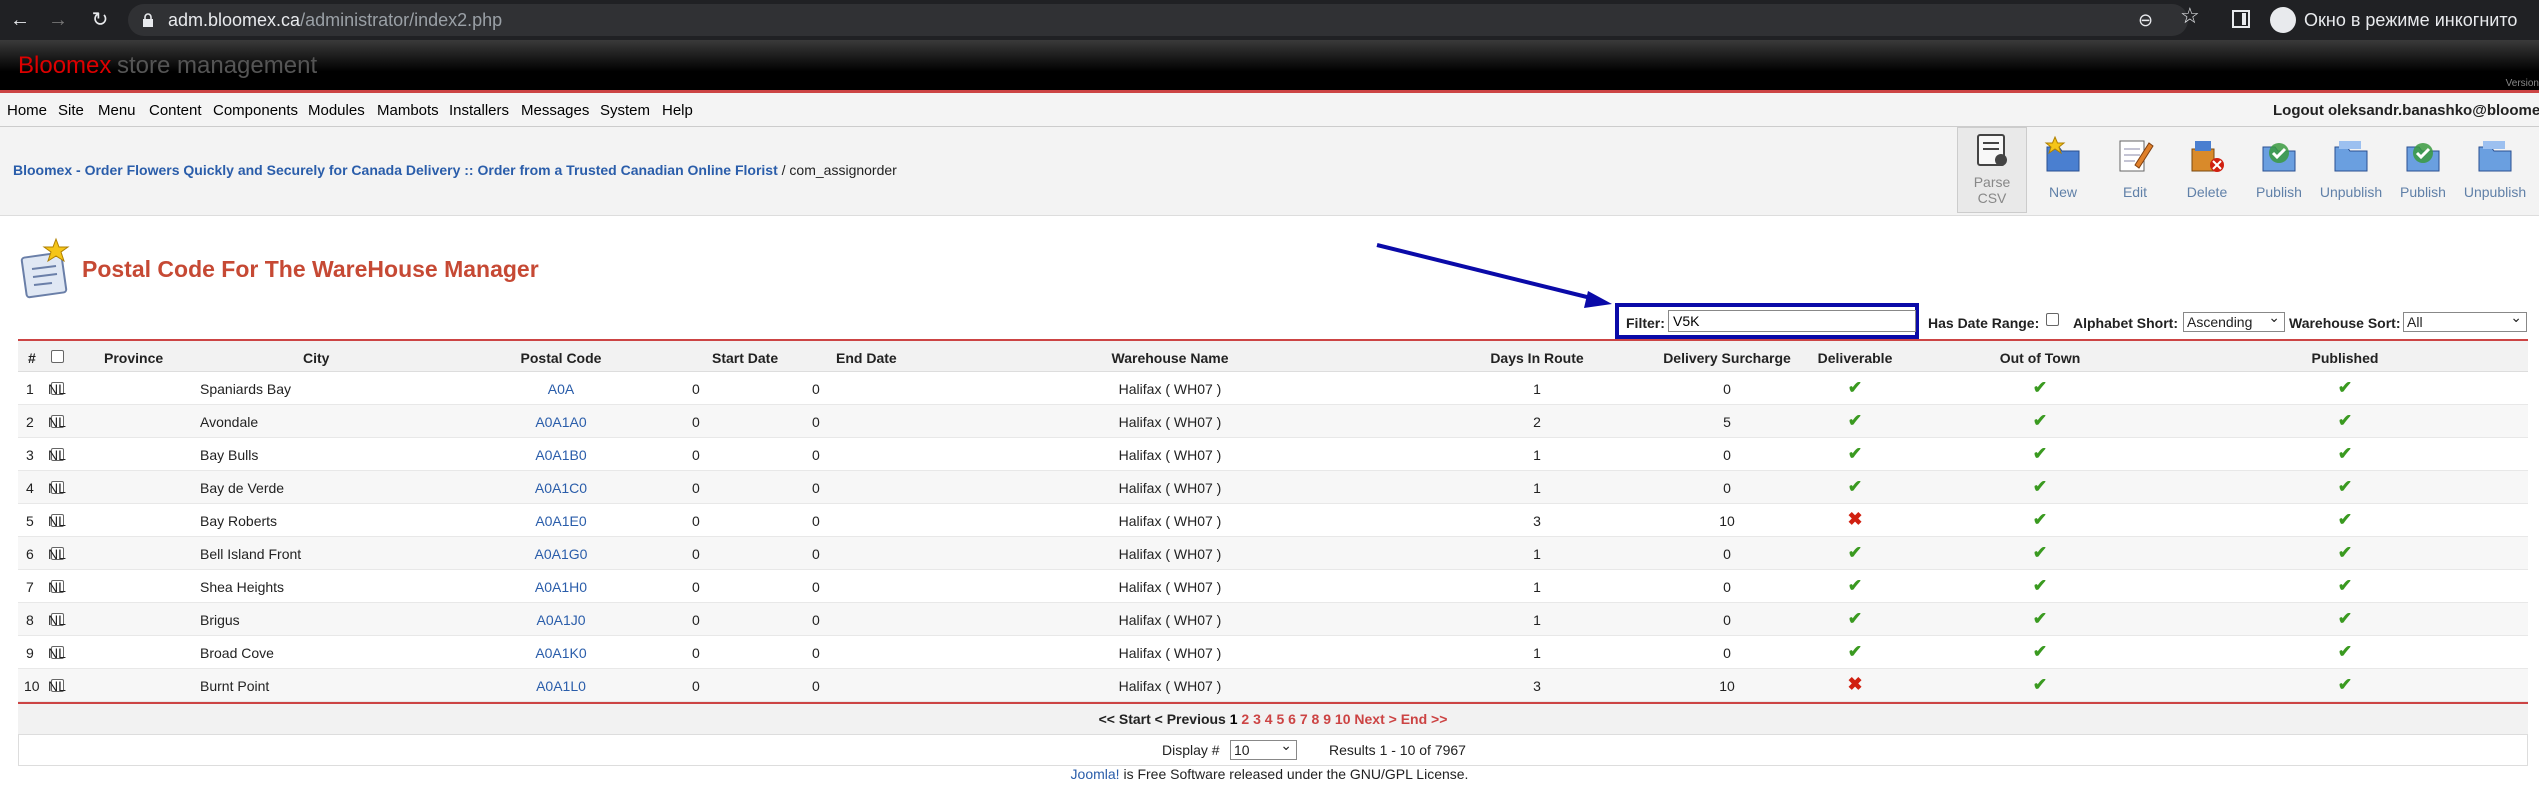 This screenshot has height=792, width=2539. I want to click on col-out-of-town: Out of Town, so click(2040, 358).